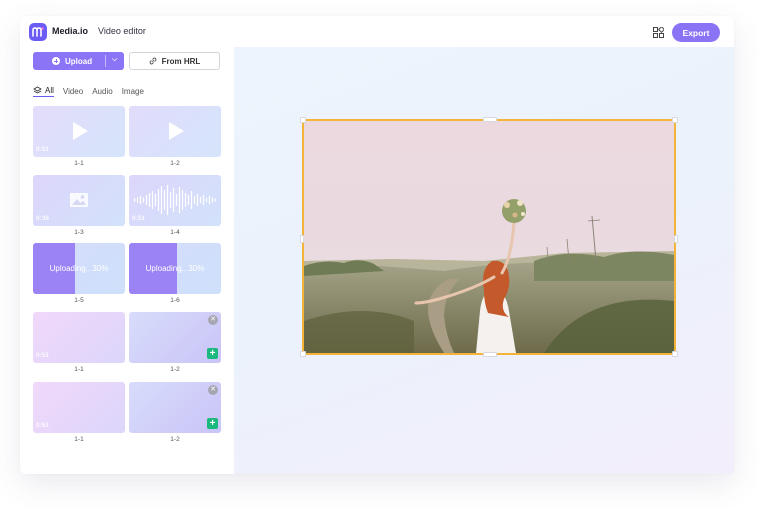  What do you see at coordinates (56, 61) in the screenshot?
I see `plus-circle-icon` at bounding box center [56, 61].